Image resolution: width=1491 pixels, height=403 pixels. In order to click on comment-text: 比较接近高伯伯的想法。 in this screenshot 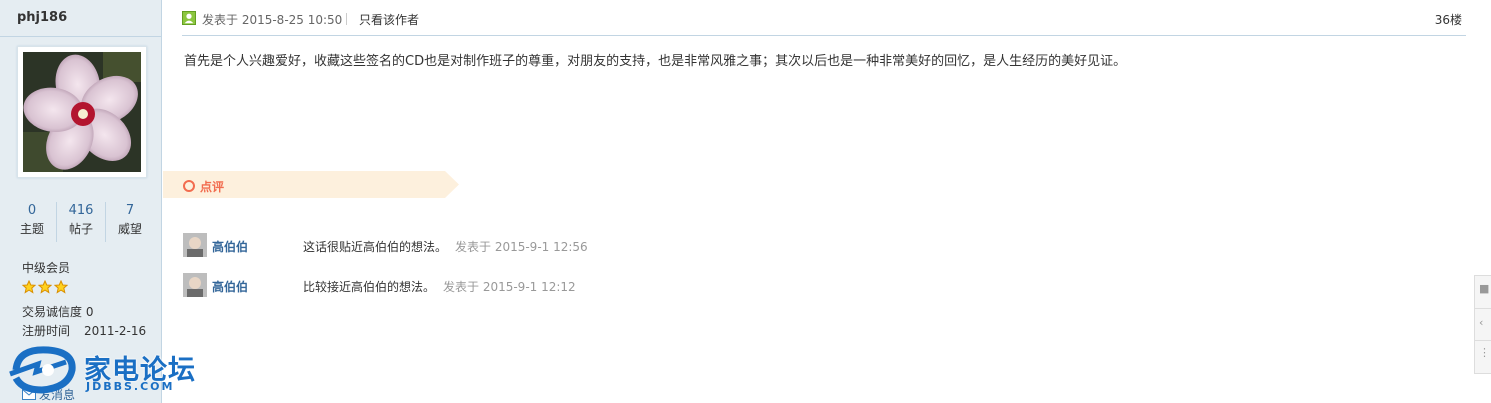, I will do `click(369, 287)`.